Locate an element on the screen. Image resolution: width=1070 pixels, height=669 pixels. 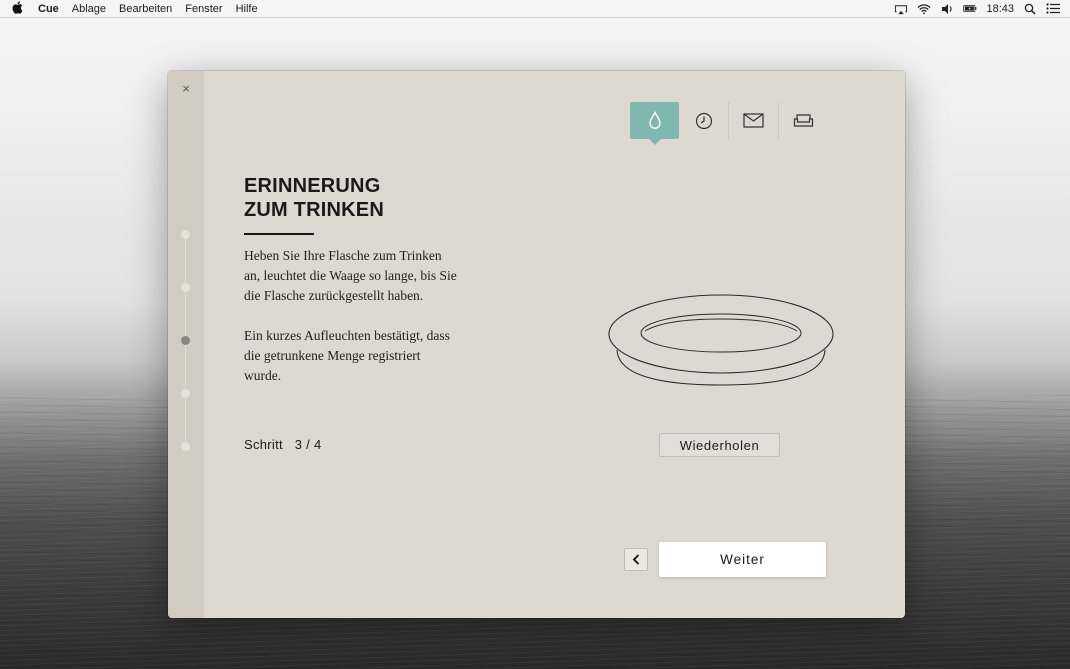
menu-clock: 18:43 is located at coordinates (1000, 9).